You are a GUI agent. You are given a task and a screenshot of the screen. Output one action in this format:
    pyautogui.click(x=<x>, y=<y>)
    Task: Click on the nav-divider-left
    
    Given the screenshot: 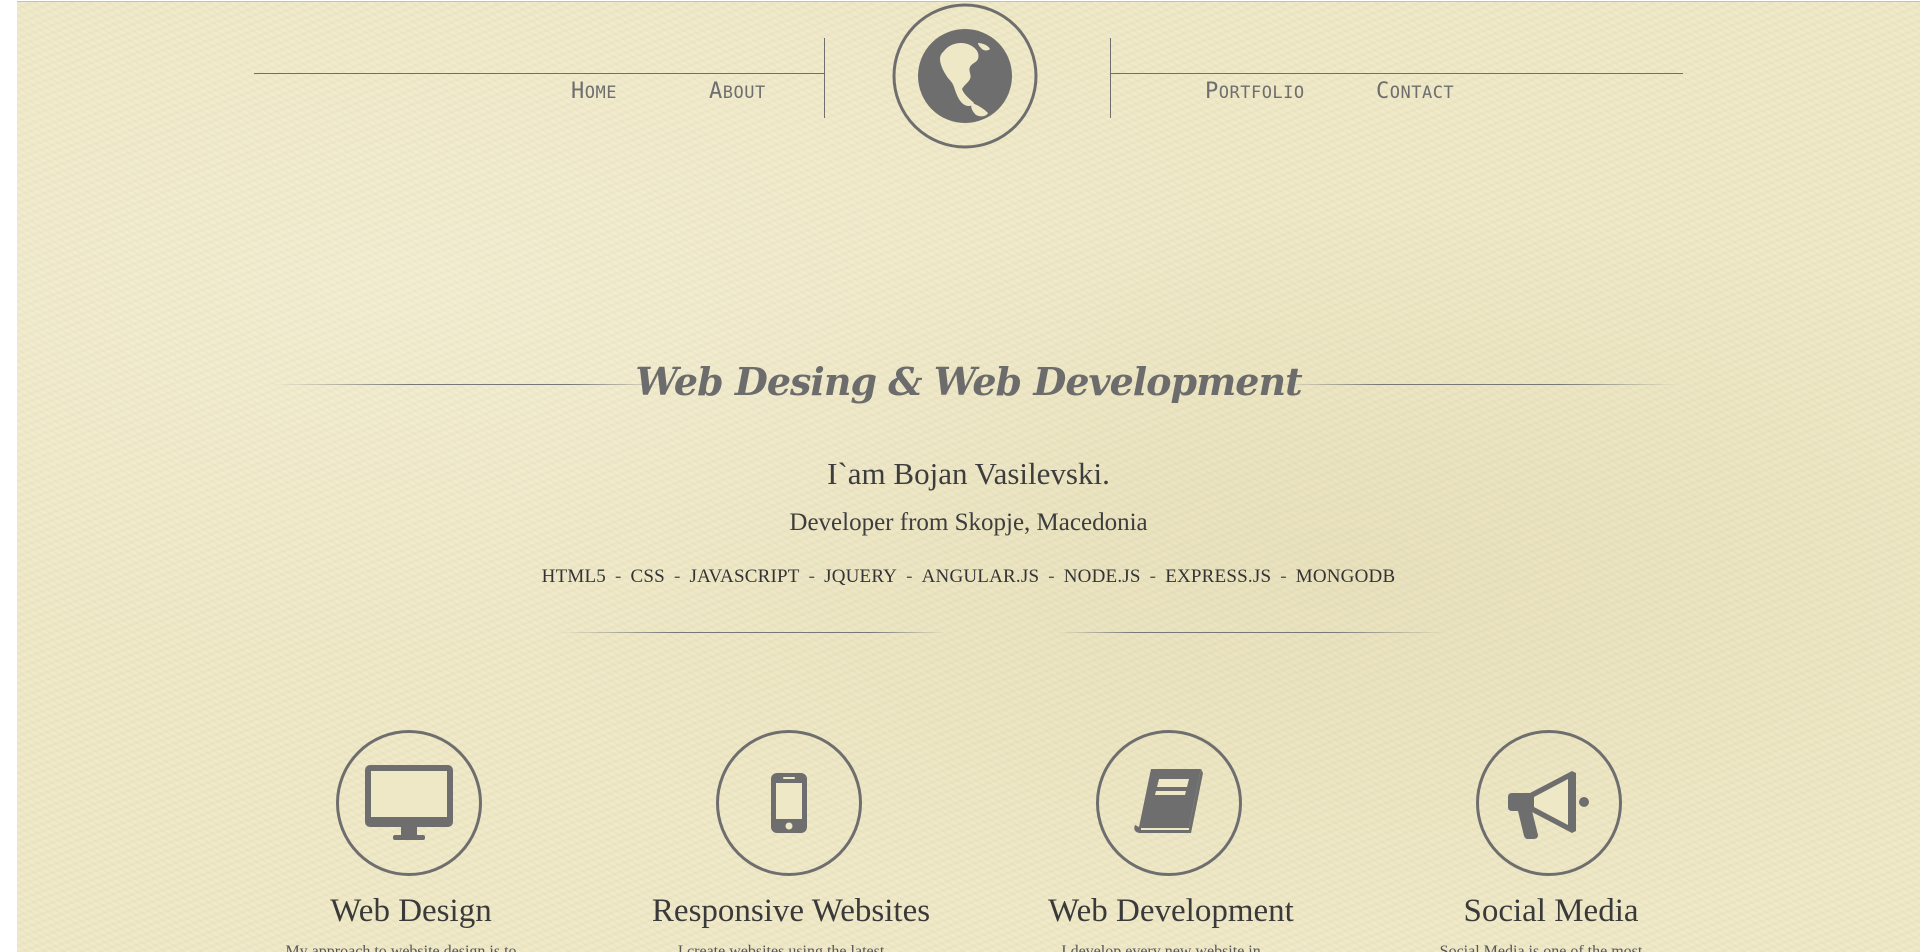 What is the action you would take?
    pyautogui.click(x=539, y=73)
    